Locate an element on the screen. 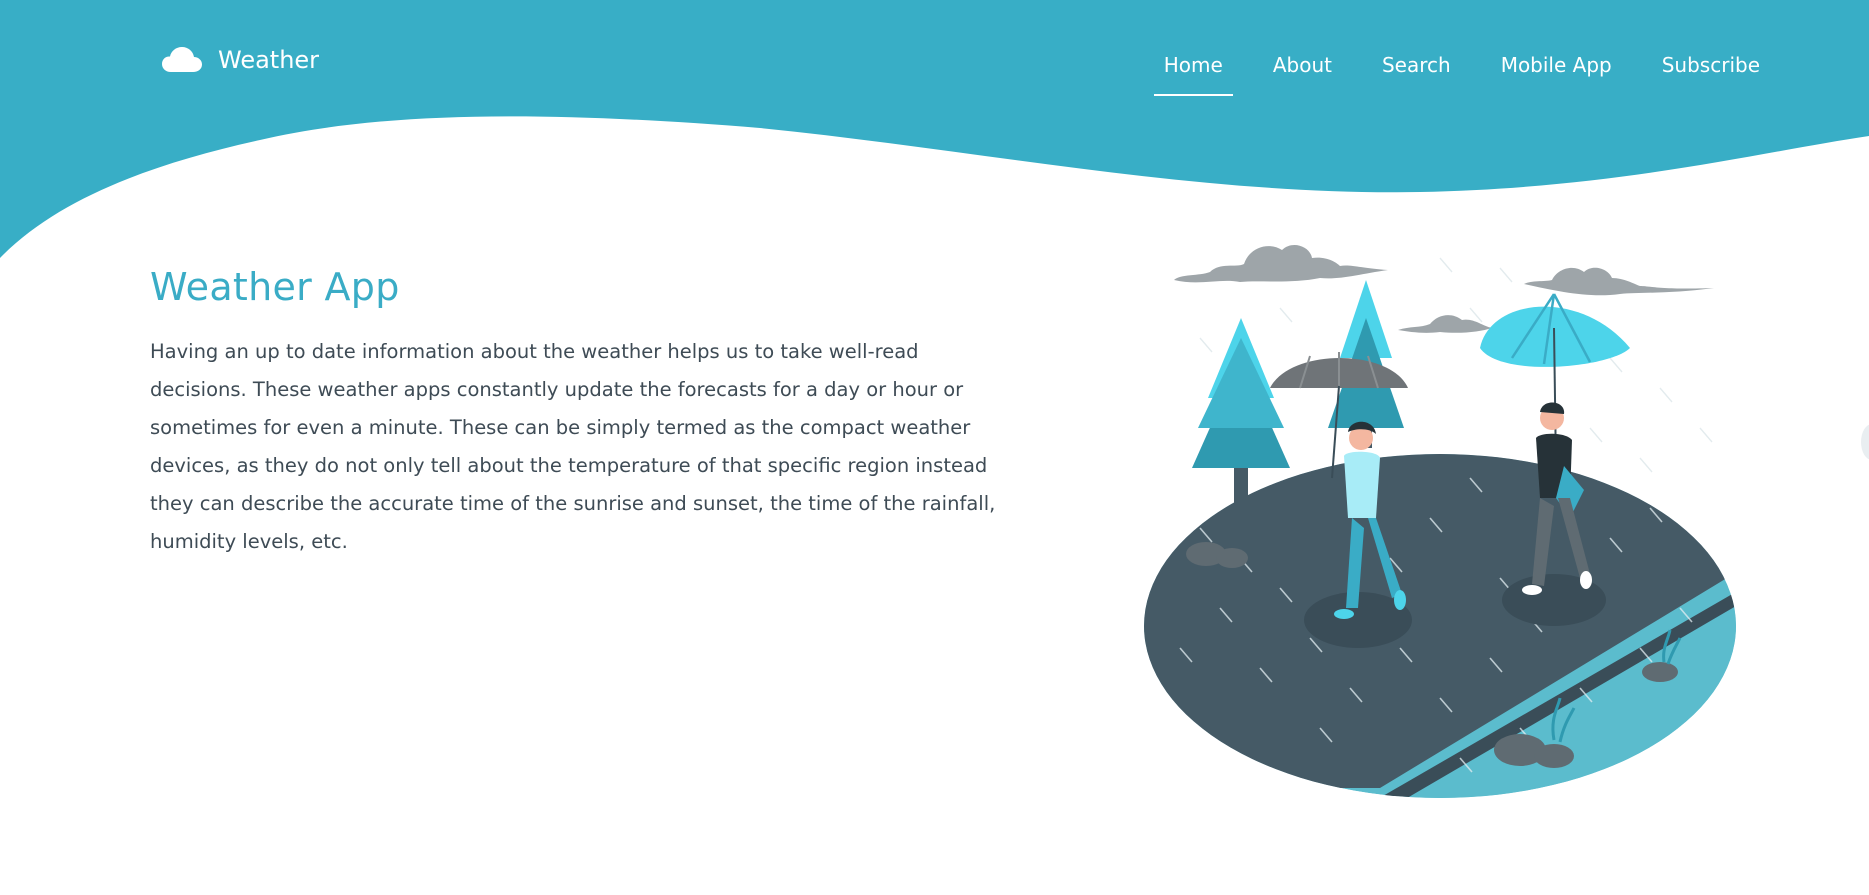 The width and height of the screenshot is (1869, 895). nav-search-link: Search is located at coordinates (1416, 73).